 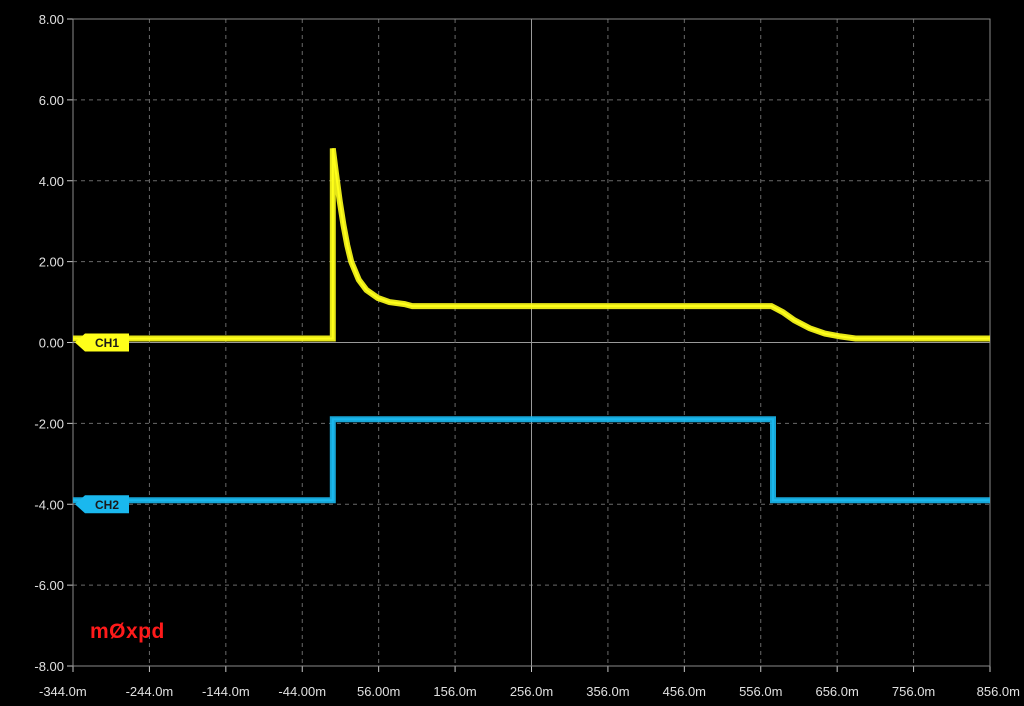 I want to click on y-tick-label: -6.00, so click(x=49, y=585).